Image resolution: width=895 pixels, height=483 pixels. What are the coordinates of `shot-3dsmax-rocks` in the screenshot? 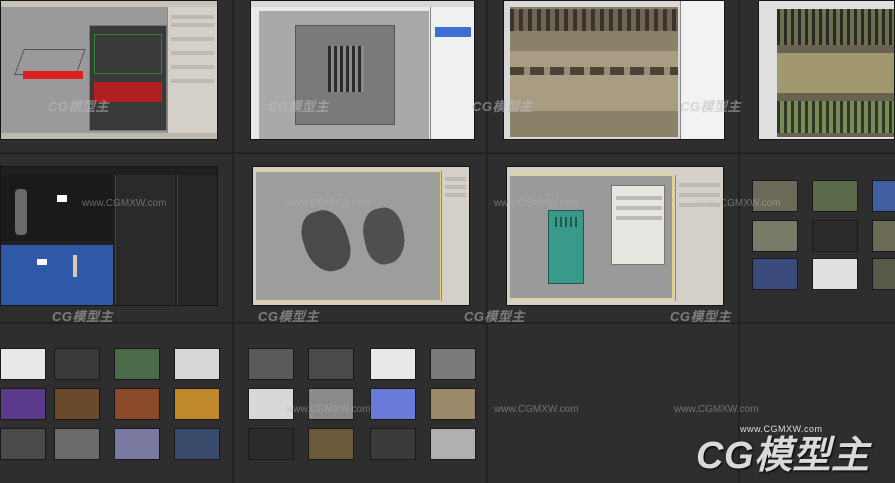 It's located at (361, 236).